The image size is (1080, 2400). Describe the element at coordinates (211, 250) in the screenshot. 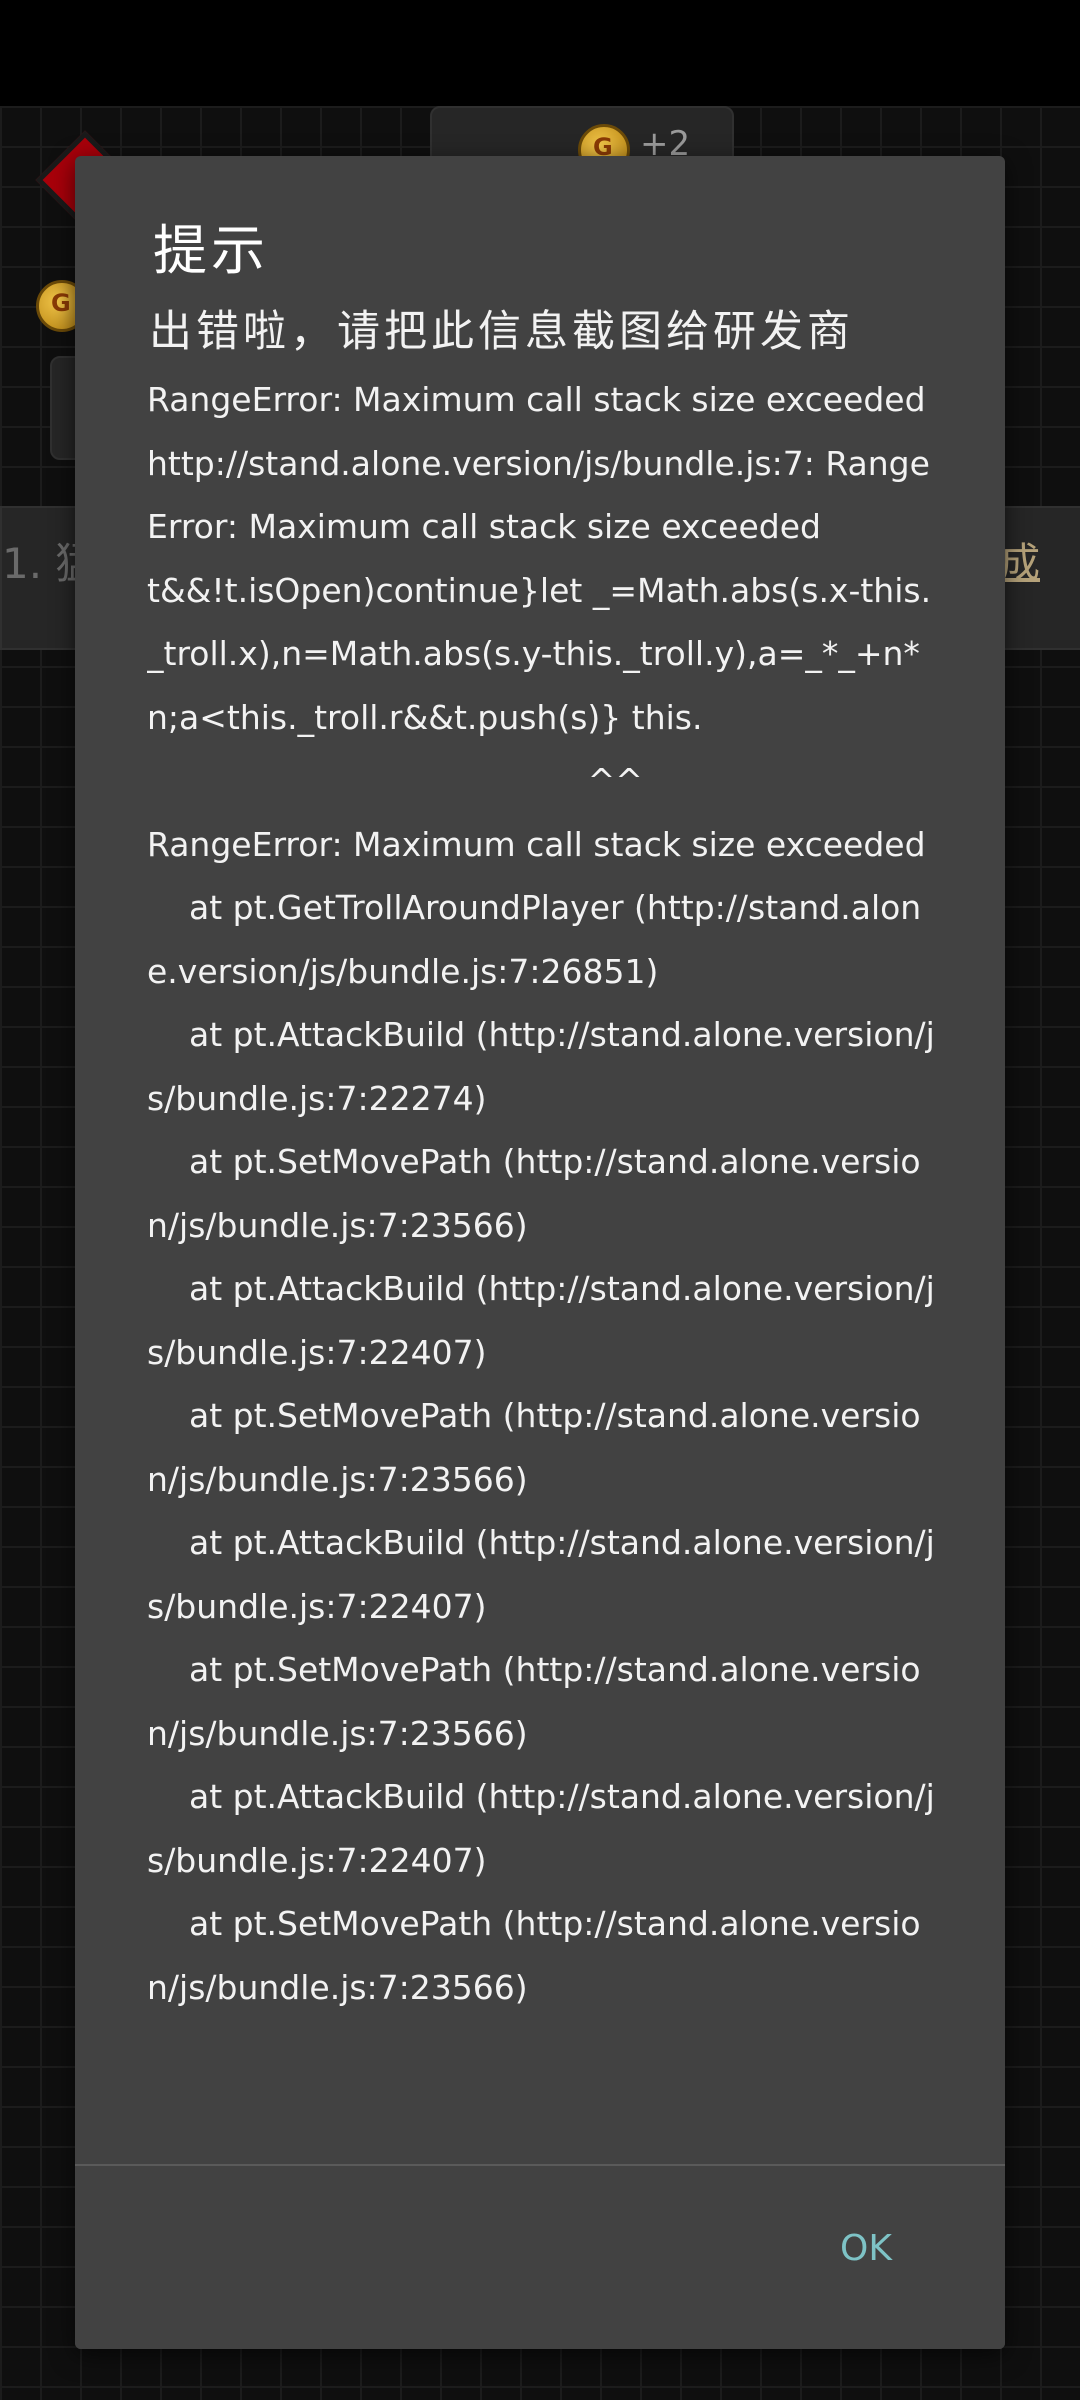

I see `dialog-title: 提示` at that location.